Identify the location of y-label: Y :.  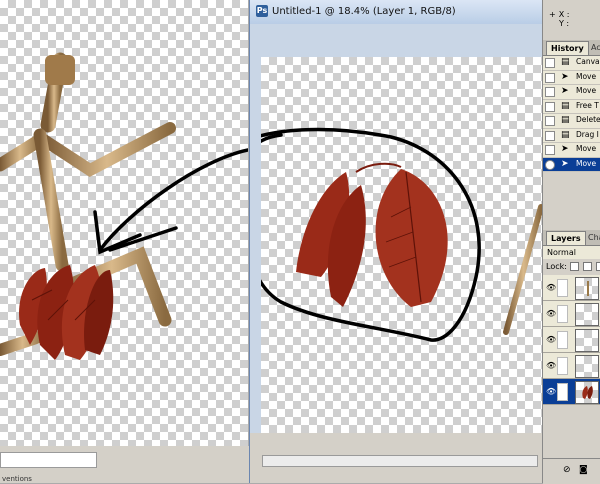
(564, 23).